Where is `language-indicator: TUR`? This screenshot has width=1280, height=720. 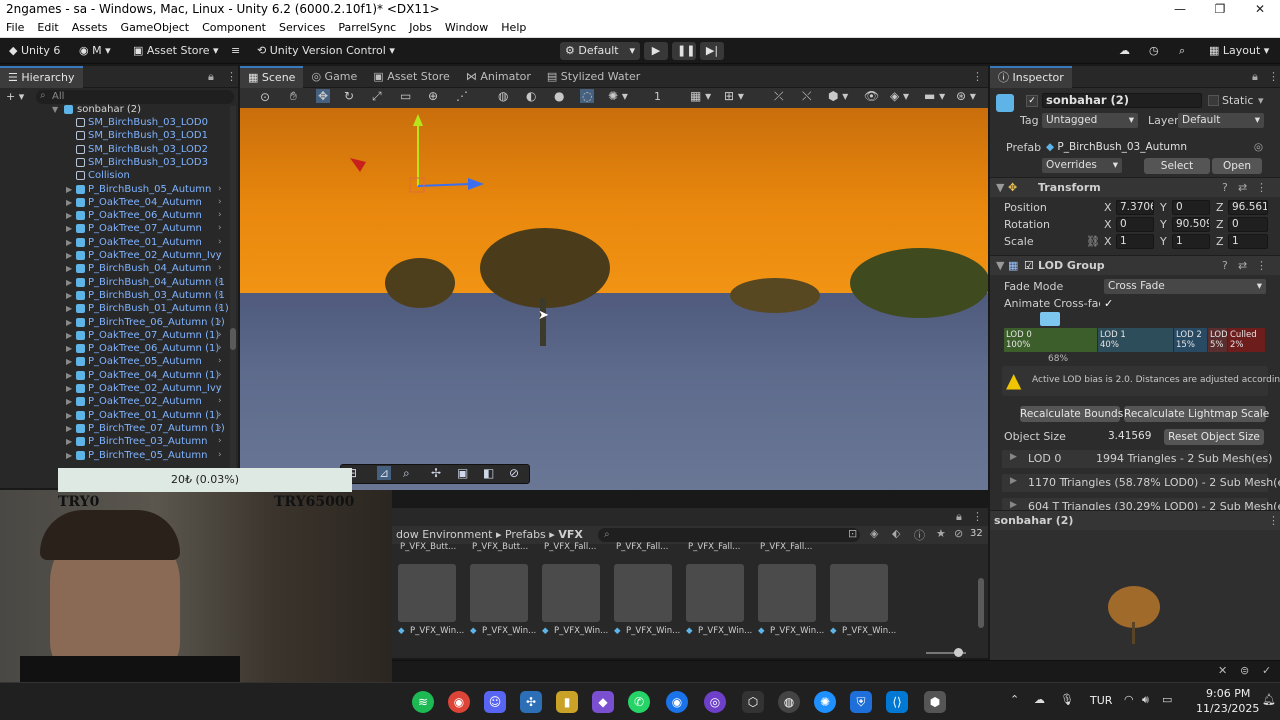
language-indicator: TUR is located at coordinates (1101, 700).